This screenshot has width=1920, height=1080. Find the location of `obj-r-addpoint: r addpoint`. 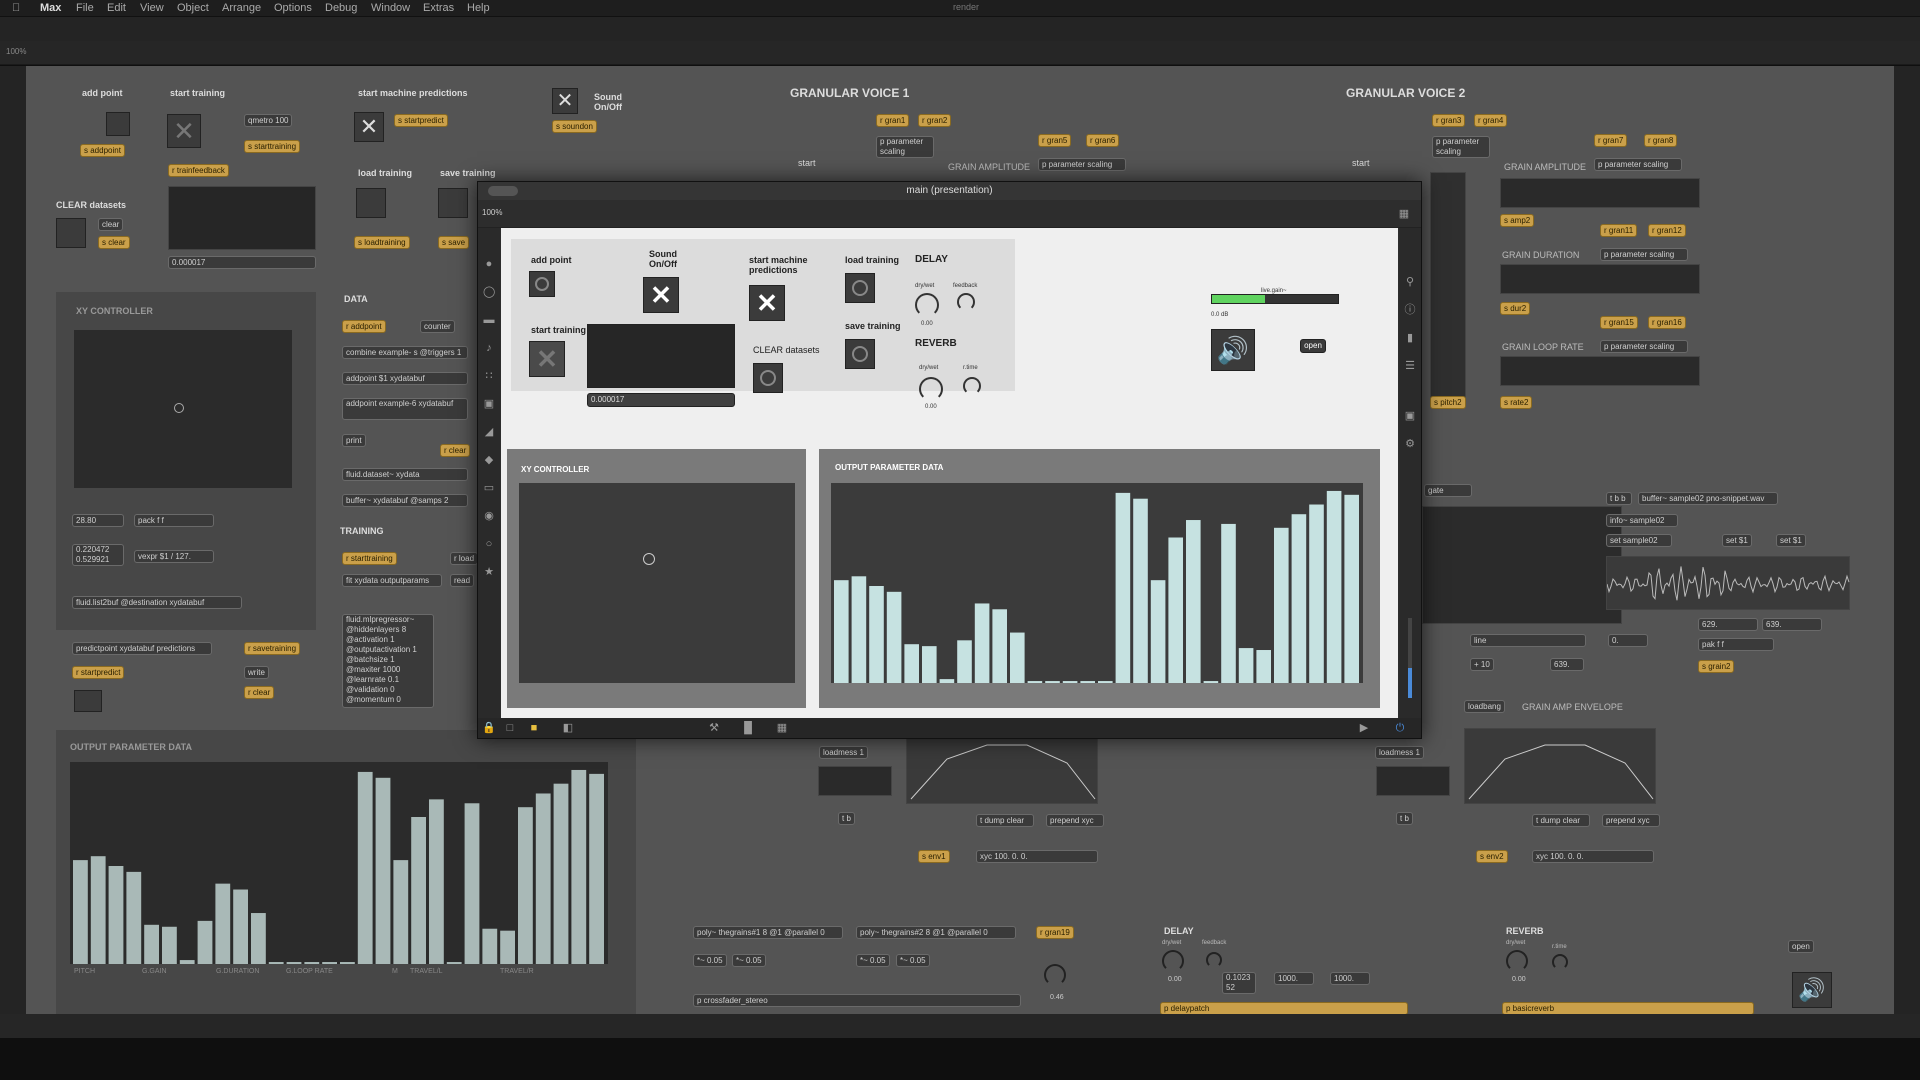

obj-r-addpoint: r addpoint is located at coordinates (364, 326).